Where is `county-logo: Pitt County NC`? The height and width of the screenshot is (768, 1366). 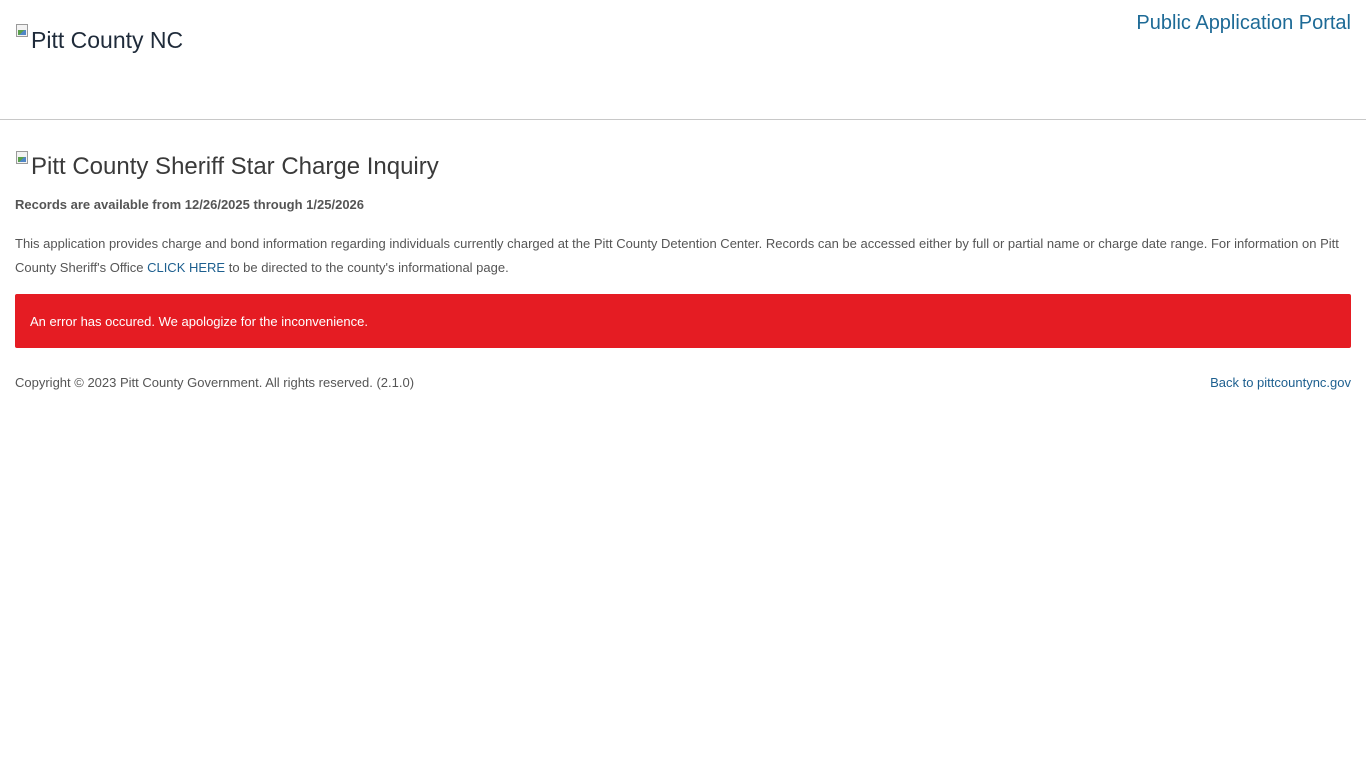 county-logo: Pitt County NC is located at coordinates (99, 38).